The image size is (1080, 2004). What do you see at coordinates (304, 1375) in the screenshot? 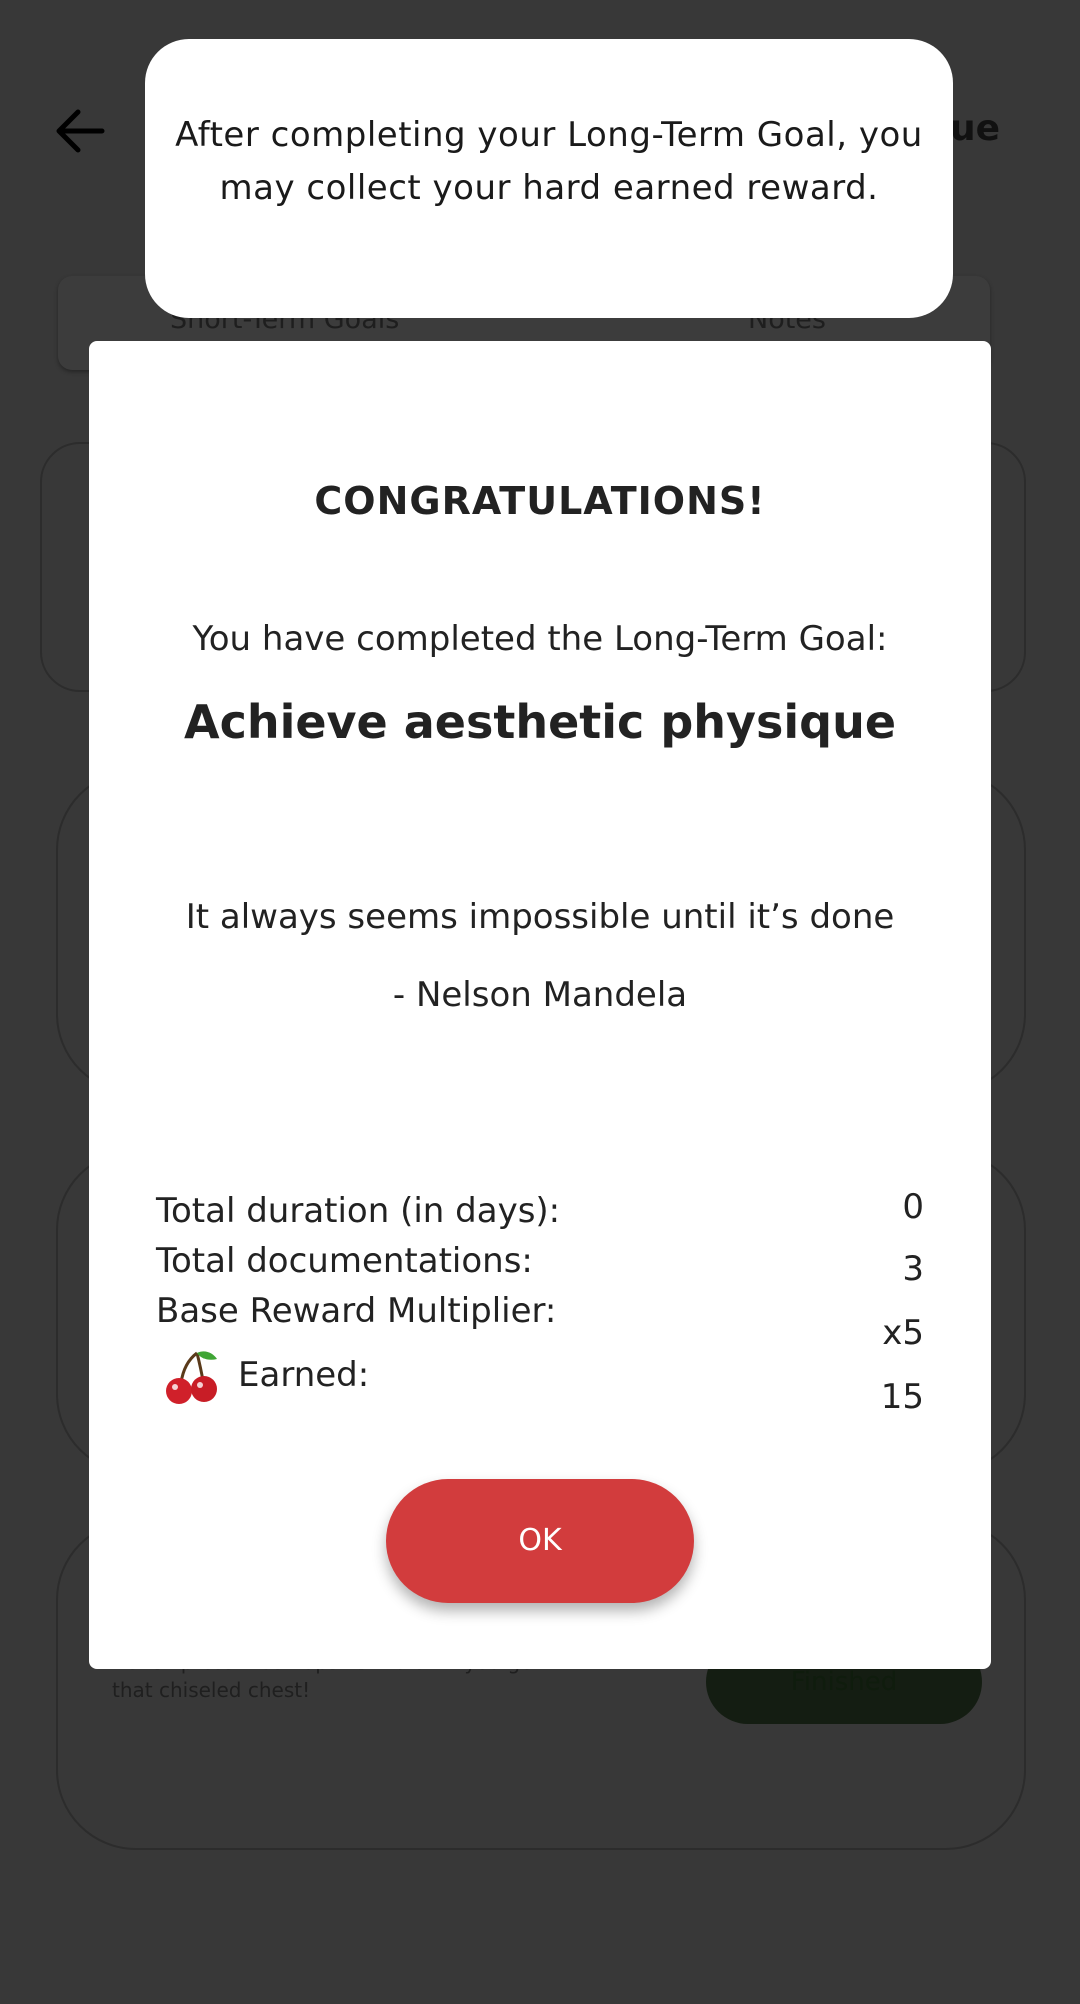
I see `stat-earned-label: Earned:` at bounding box center [304, 1375].